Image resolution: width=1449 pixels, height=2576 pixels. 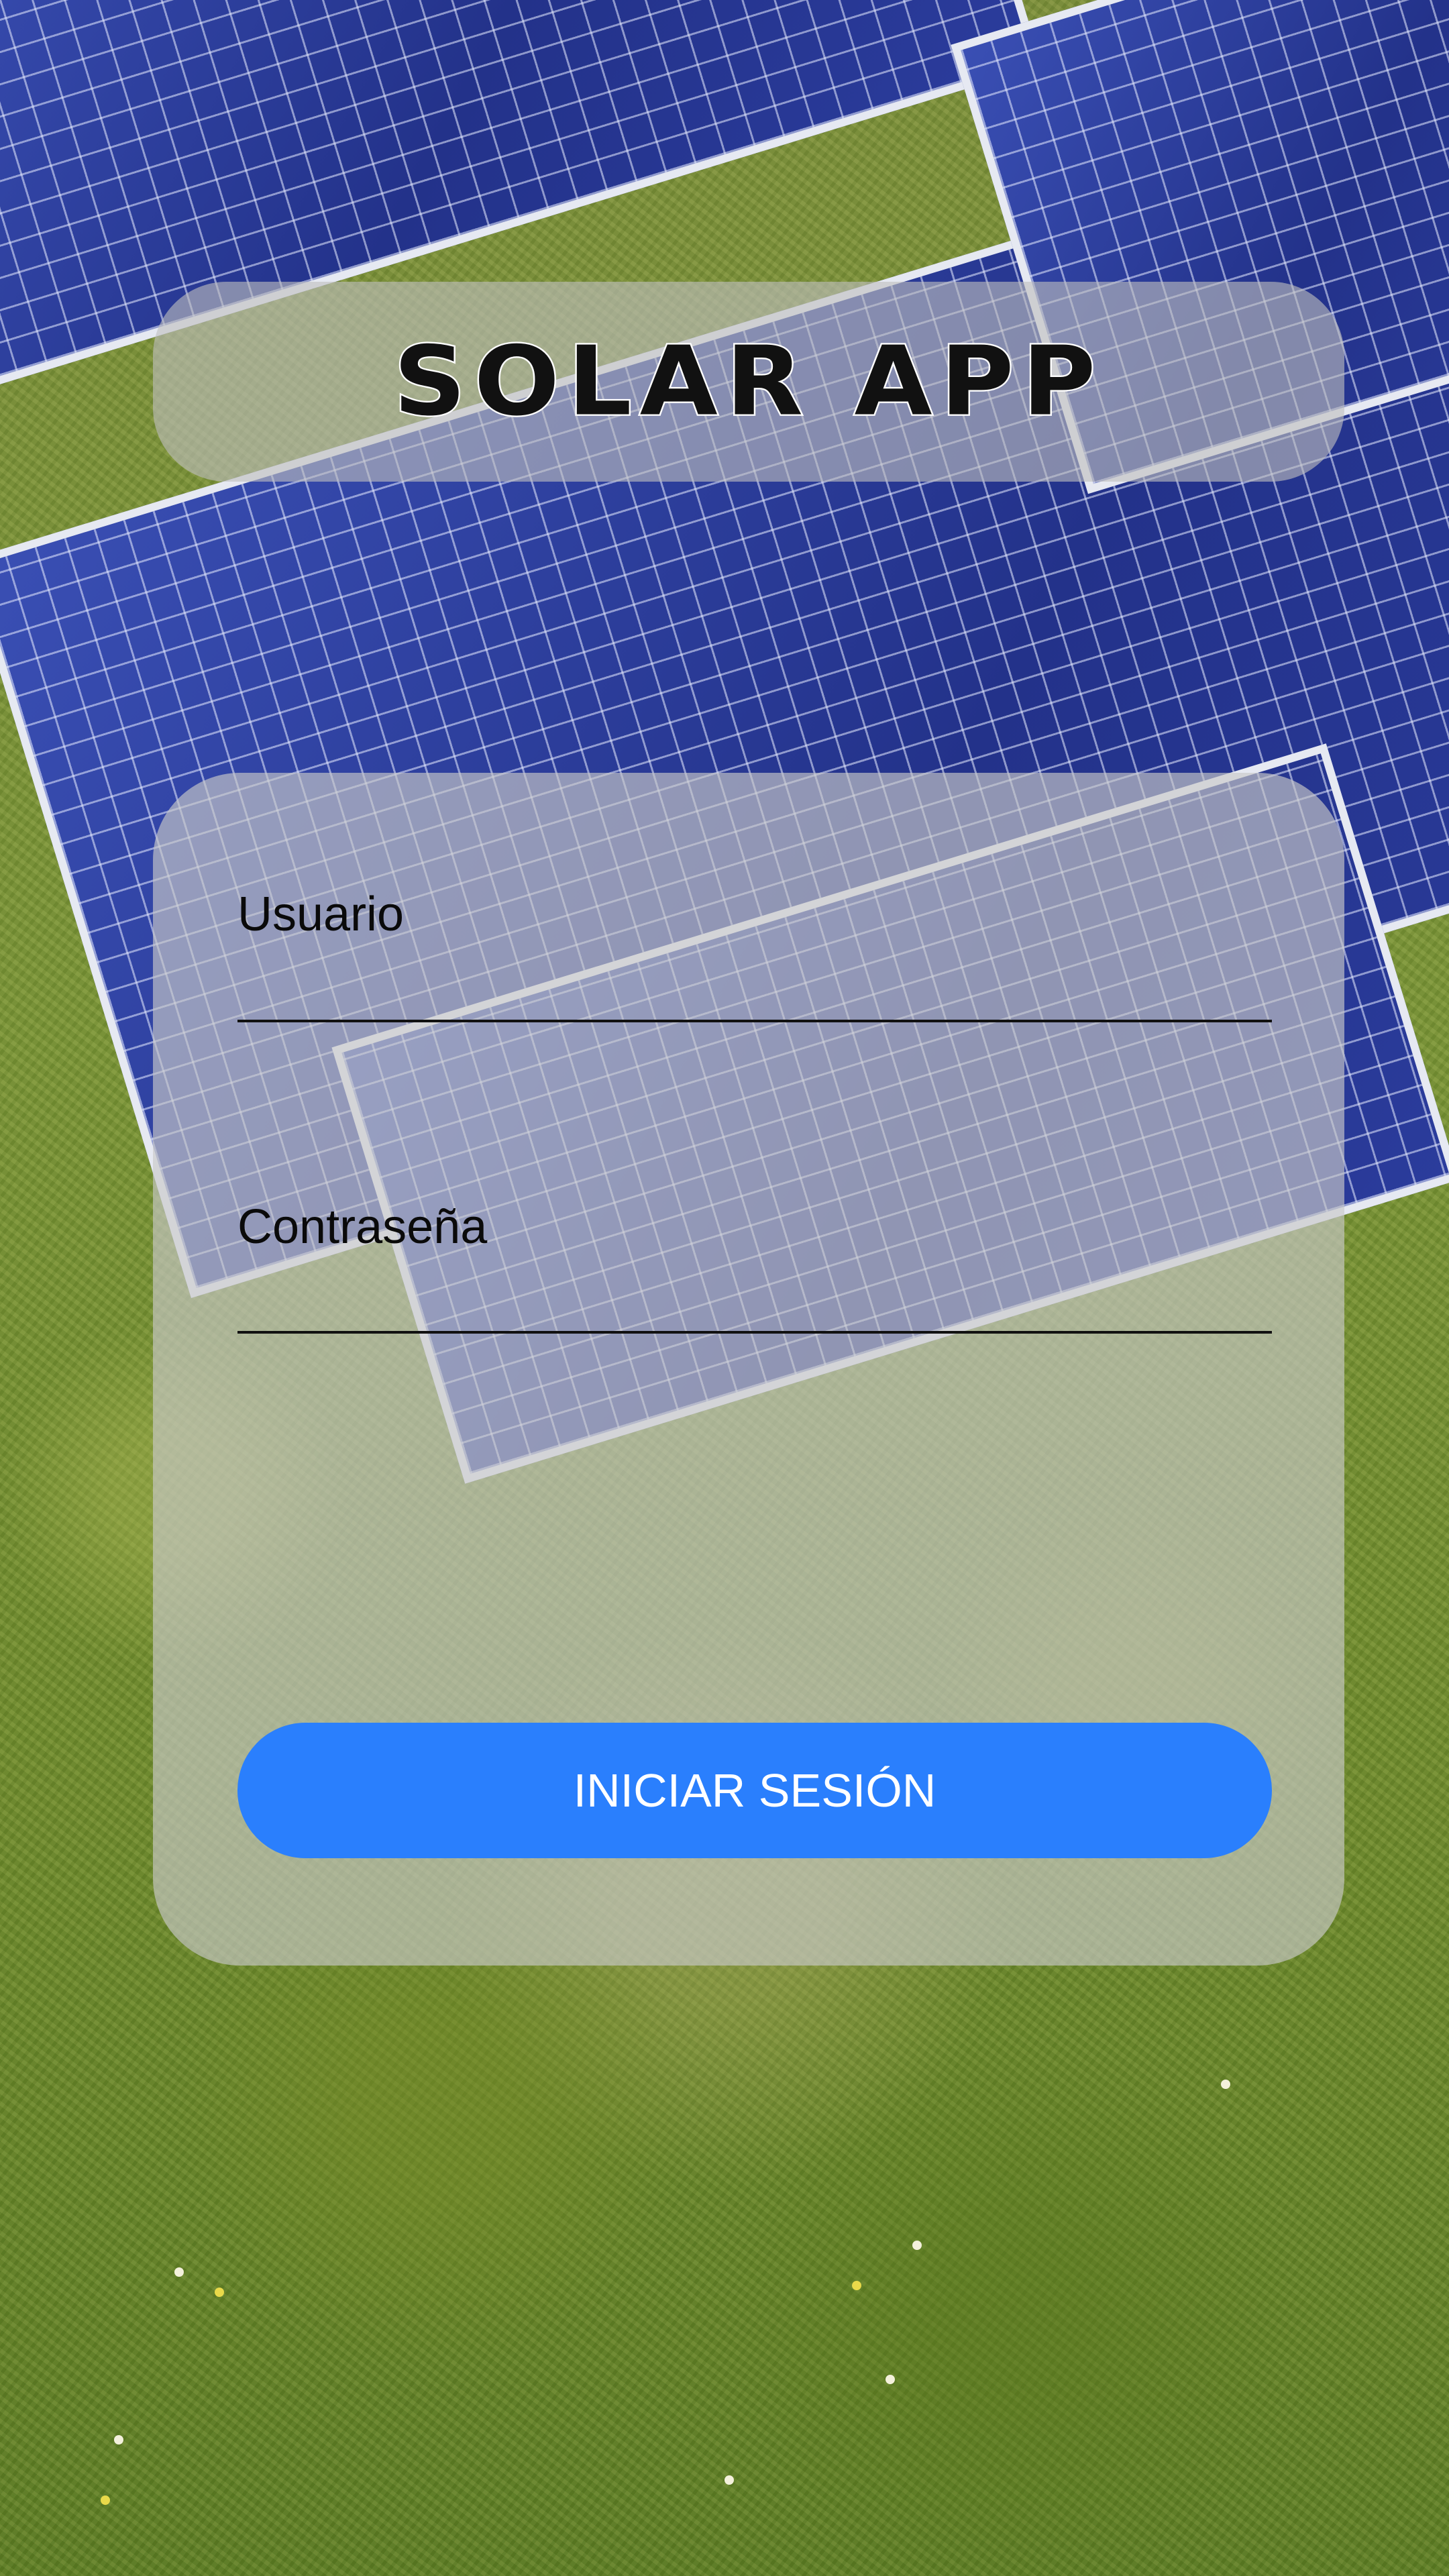 I want to click on app-title: SOLAR APP, so click(x=748, y=382).